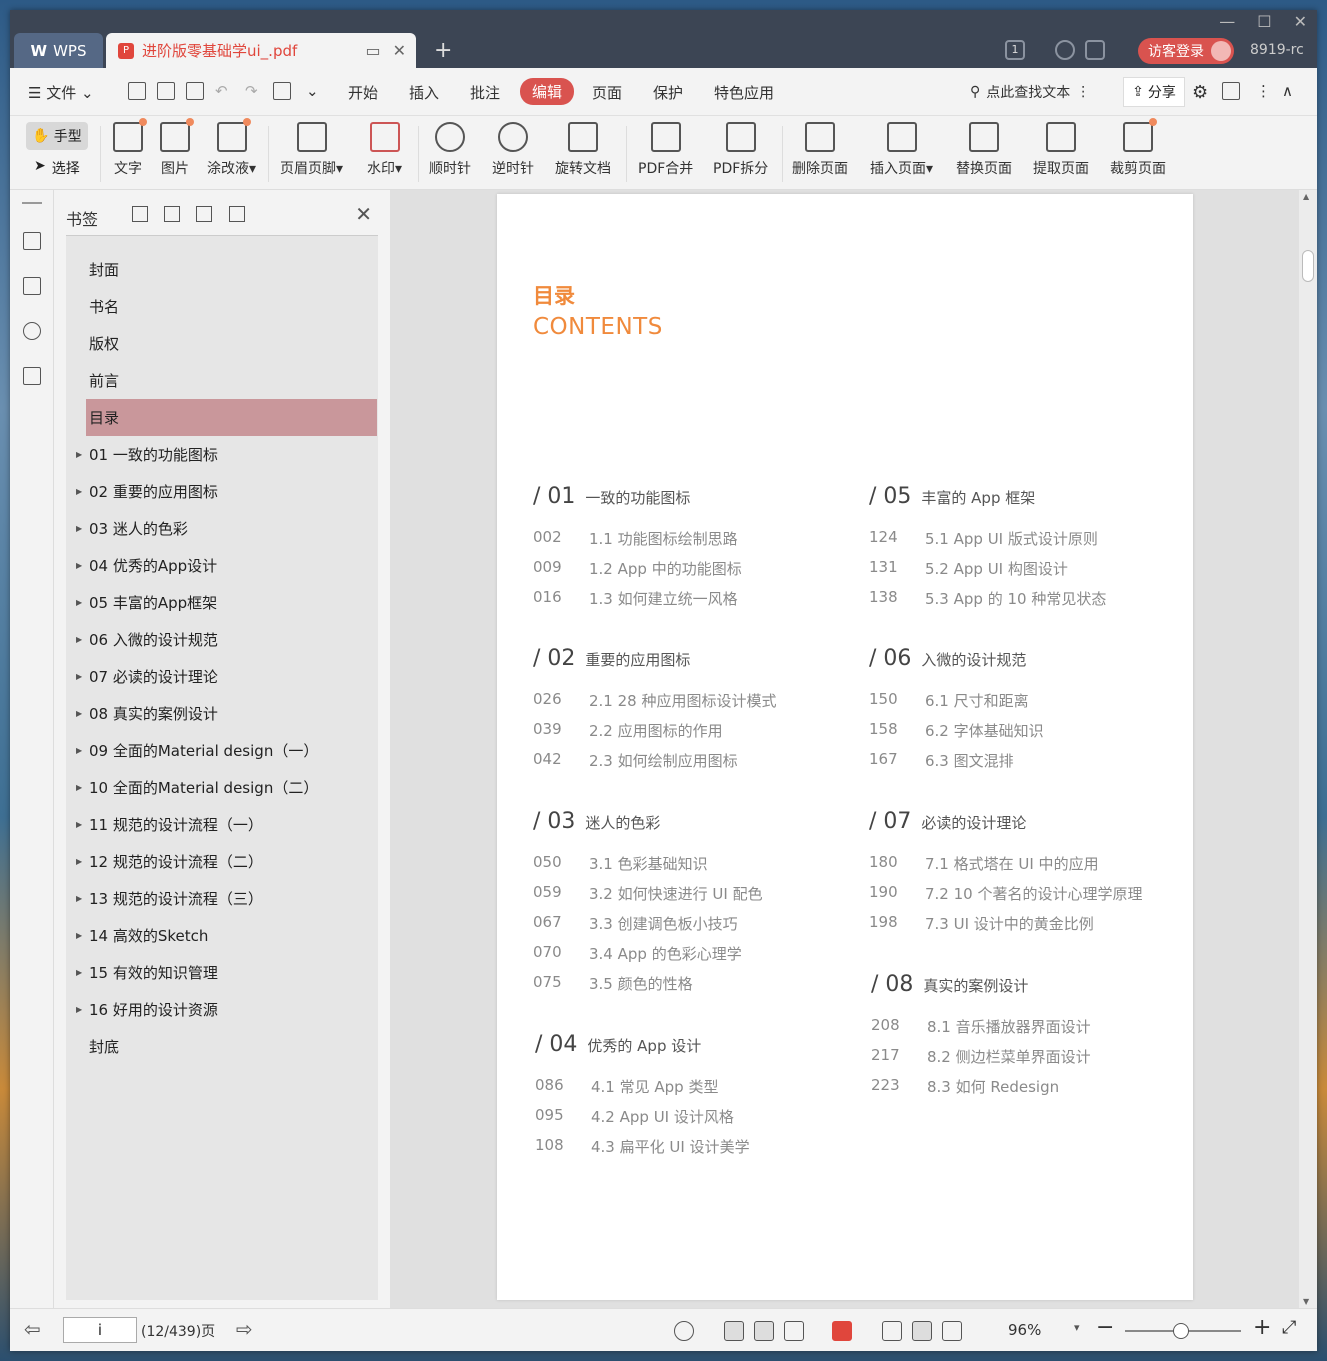 This screenshot has height=1361, width=1327. I want to click on tool-extract-page: 提取页面, so click(1061, 150).